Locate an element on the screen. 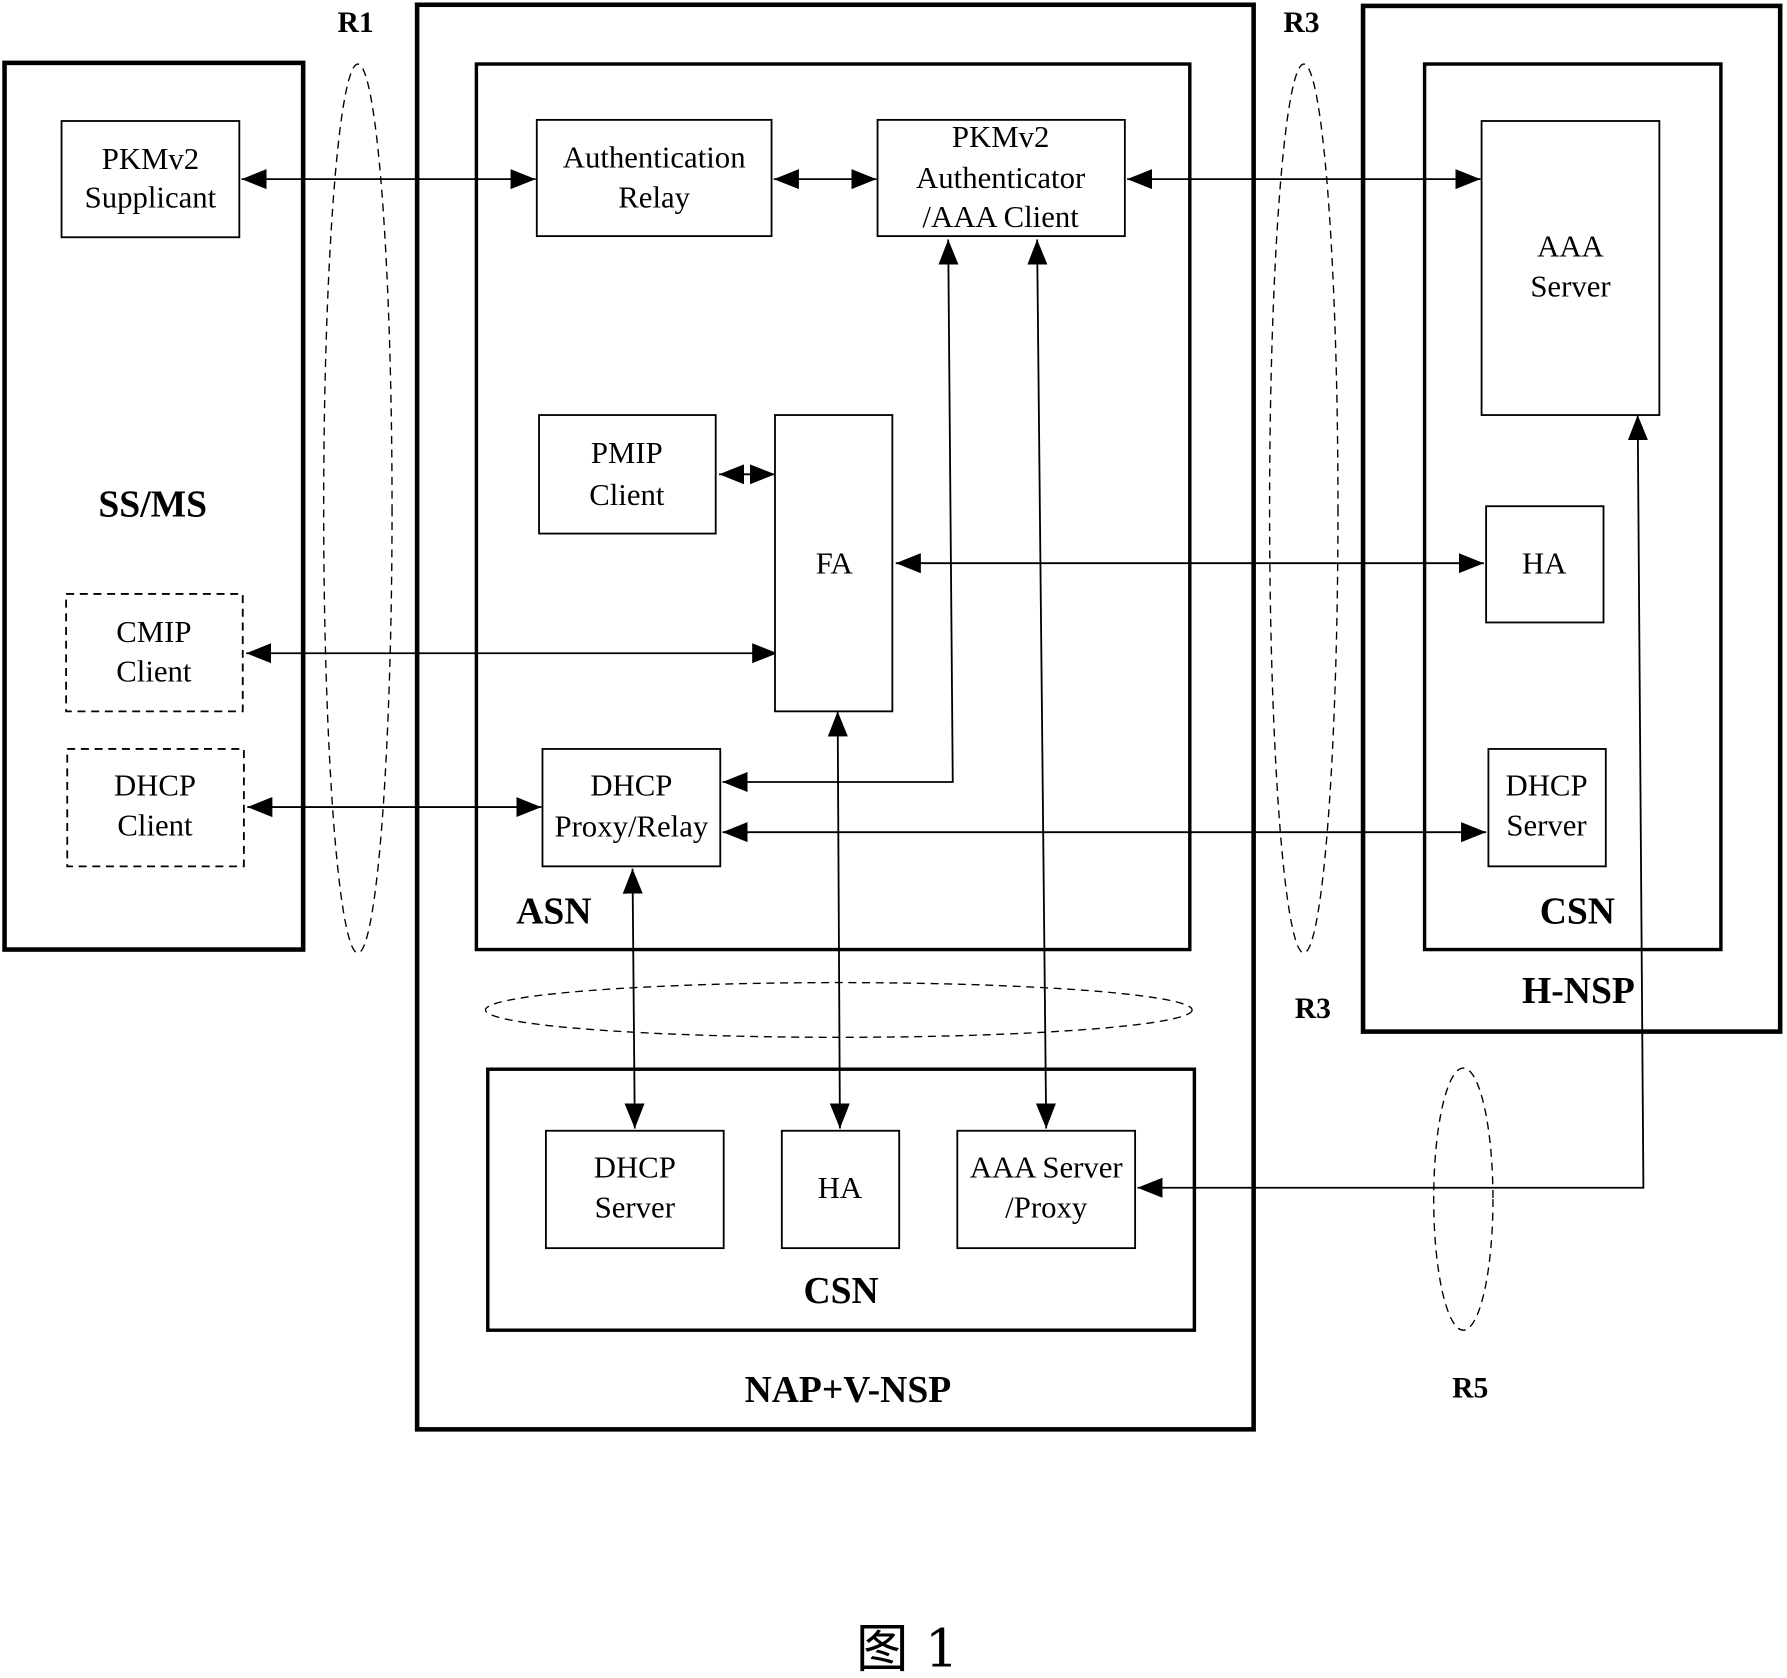 This screenshot has height=1678, width=1787. authentication-relay-line2: Relay is located at coordinates (654, 198).